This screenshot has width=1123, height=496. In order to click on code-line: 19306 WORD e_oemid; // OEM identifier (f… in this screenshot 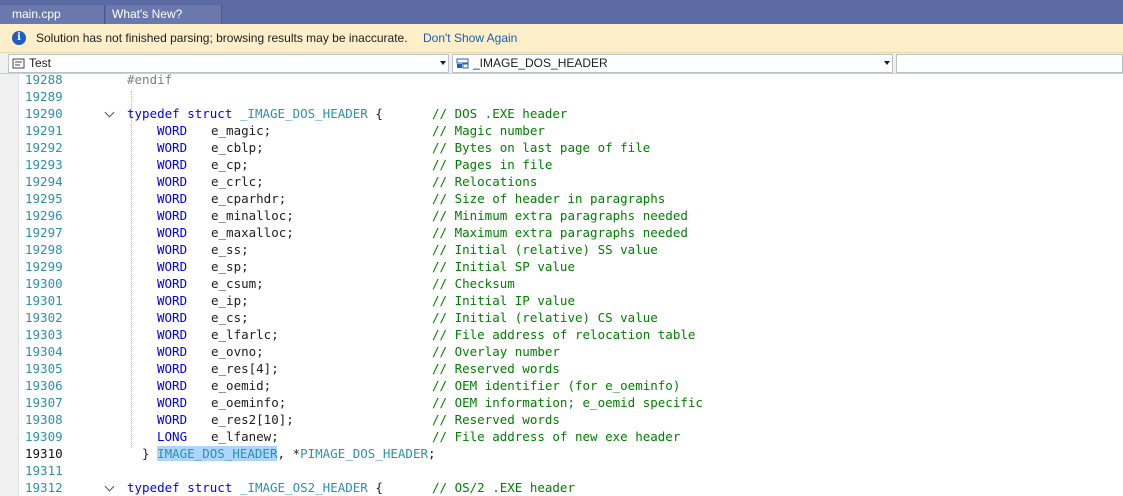, I will do `click(561, 385)`.